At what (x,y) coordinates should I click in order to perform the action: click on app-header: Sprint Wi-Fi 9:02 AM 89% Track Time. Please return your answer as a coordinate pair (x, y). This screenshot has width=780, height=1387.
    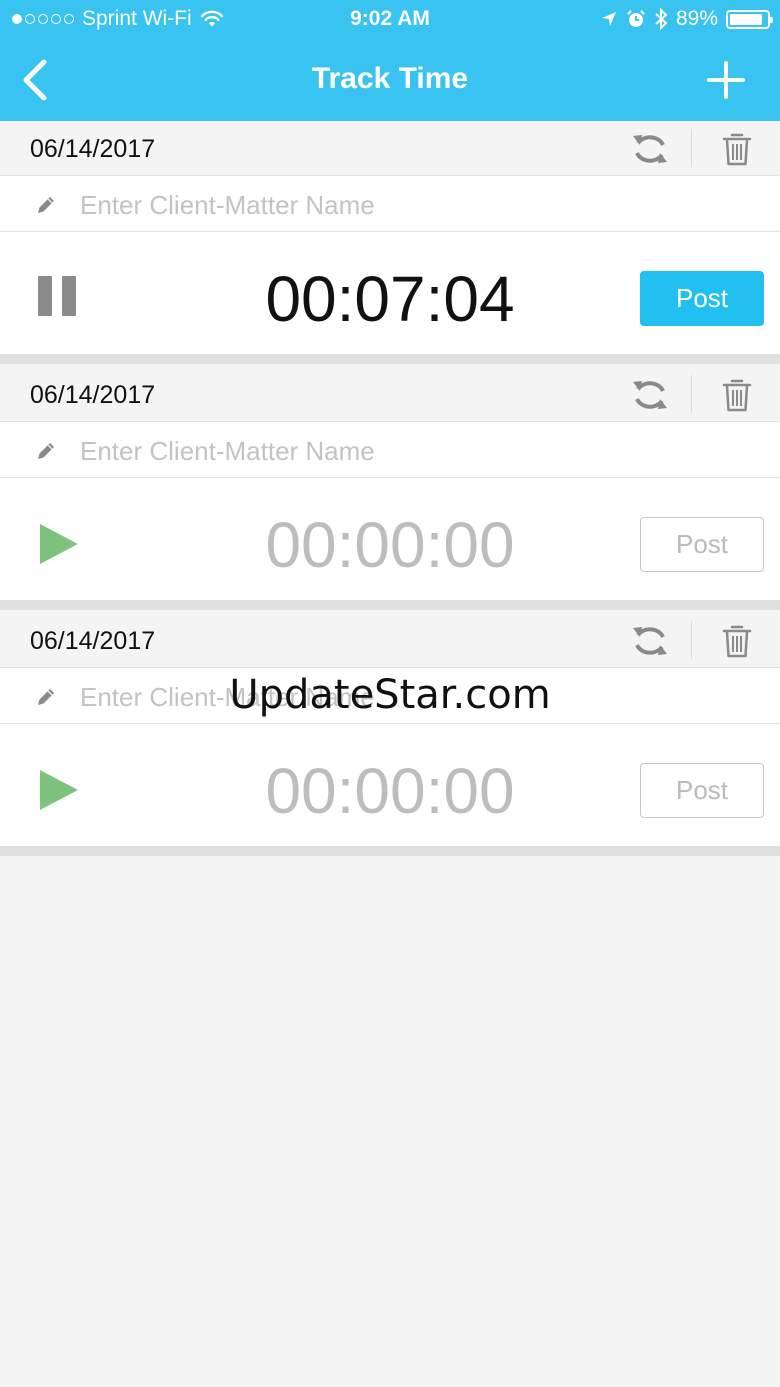
    Looking at the image, I should click on (390, 60).